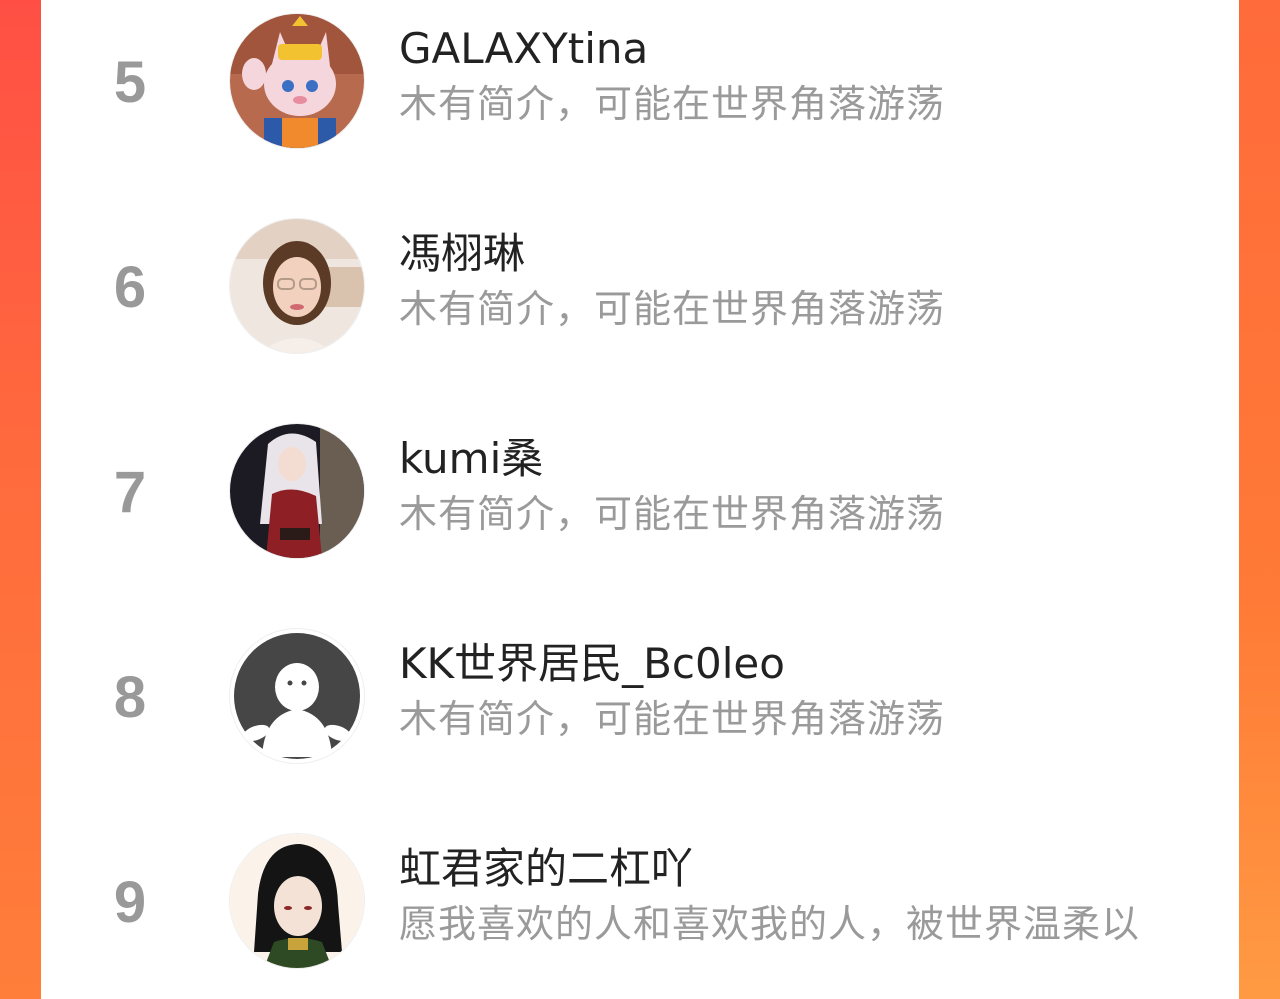 The width and height of the screenshot is (1280, 999). What do you see at coordinates (640, 695) in the screenshot?
I see `list-item: 8 KK世界居民_Bc0leo 木有简介，可能在世界角落游荡` at bounding box center [640, 695].